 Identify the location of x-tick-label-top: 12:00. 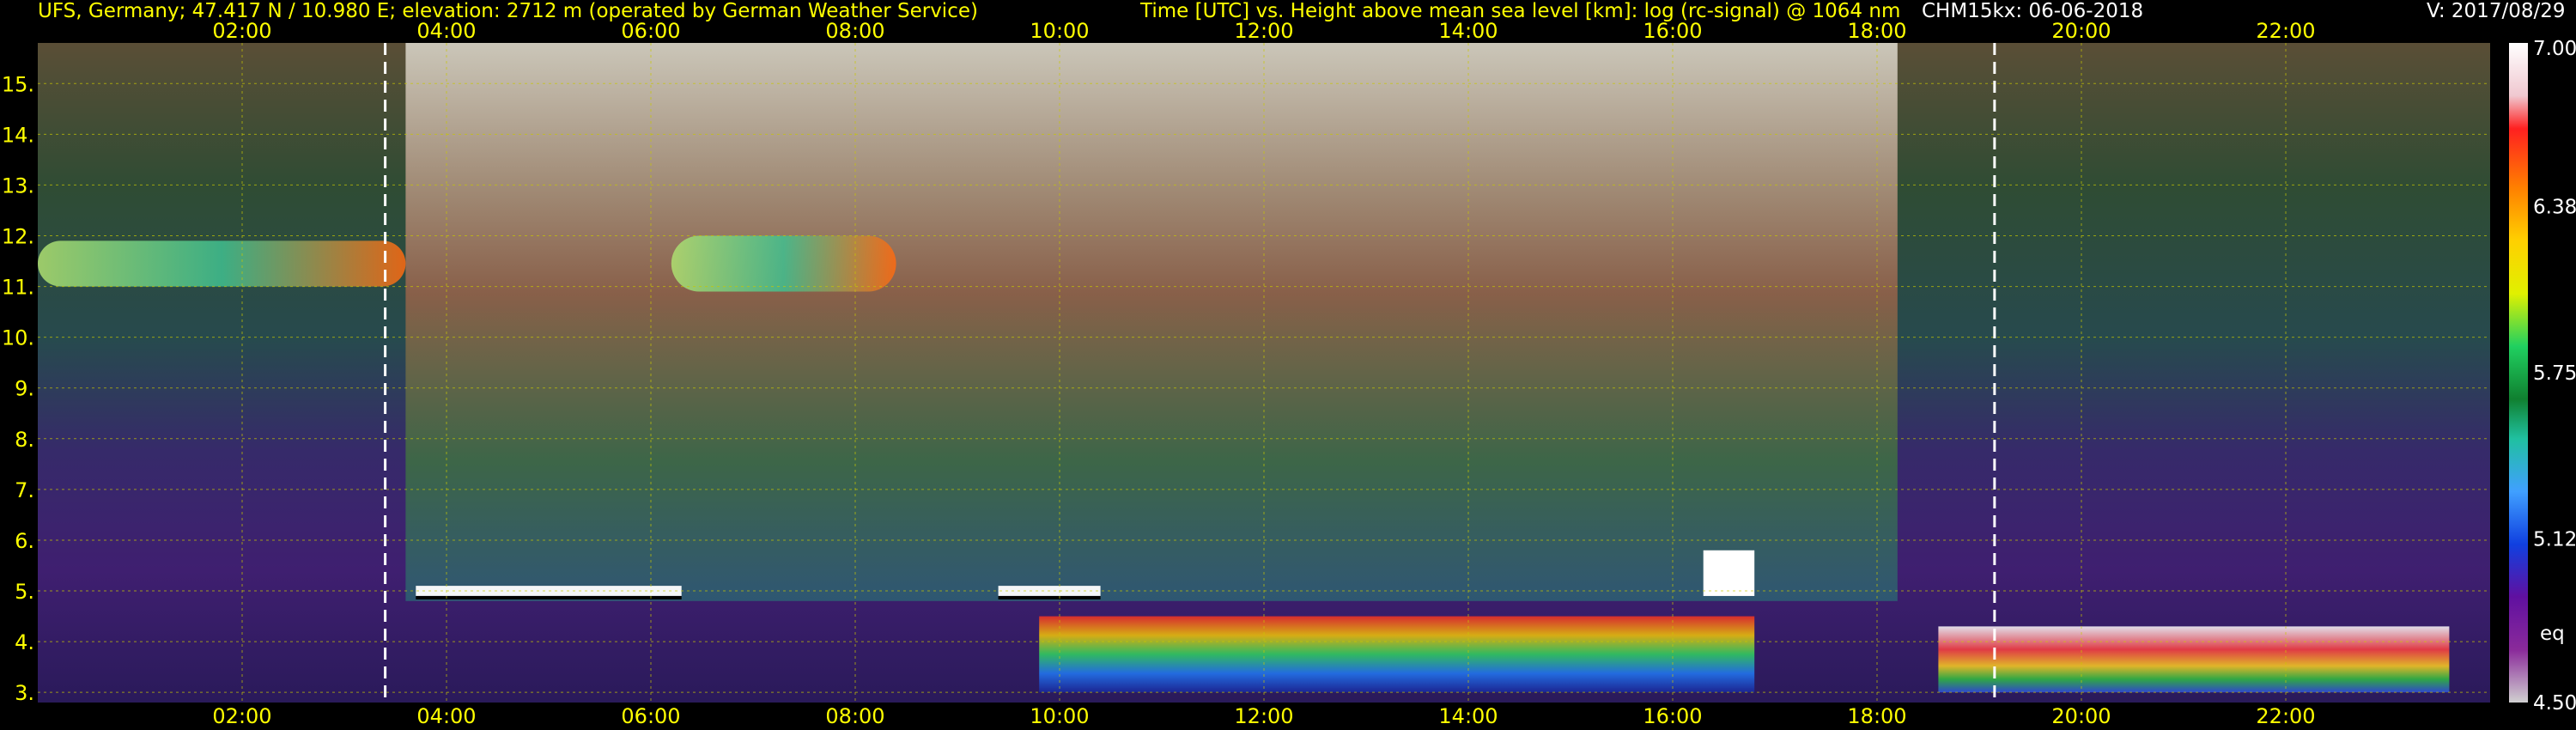
(1263, 31).